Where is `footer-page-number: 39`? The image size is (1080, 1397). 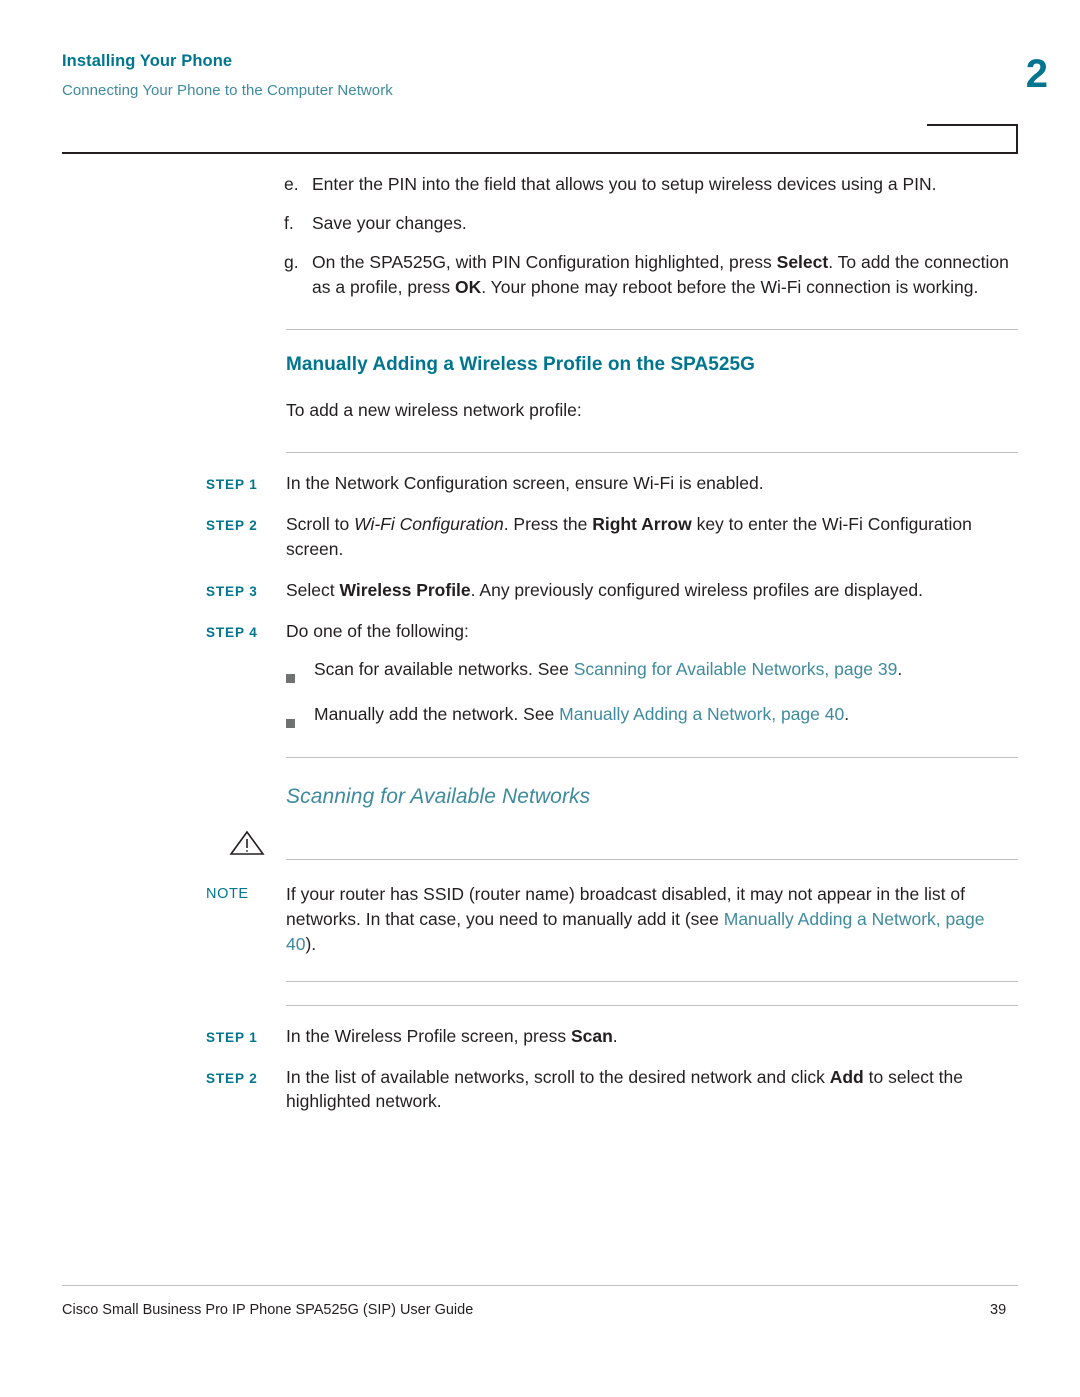 footer-page-number: 39 is located at coordinates (998, 1310).